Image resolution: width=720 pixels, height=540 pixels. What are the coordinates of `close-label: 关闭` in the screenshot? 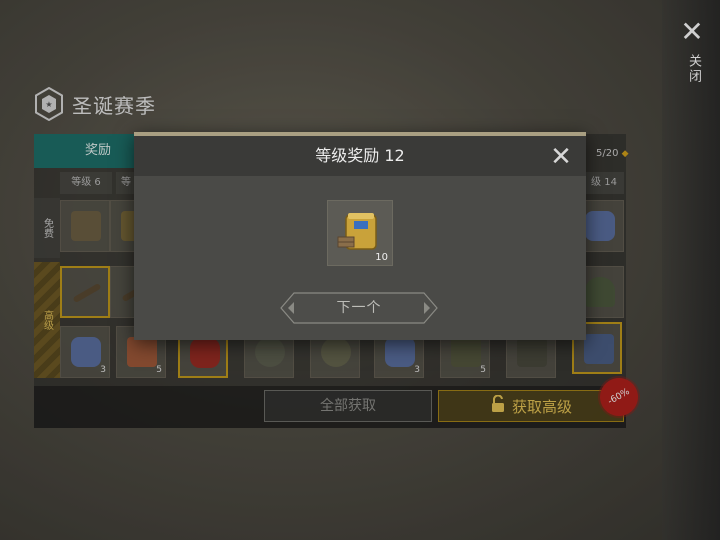 It's located at (693, 69).